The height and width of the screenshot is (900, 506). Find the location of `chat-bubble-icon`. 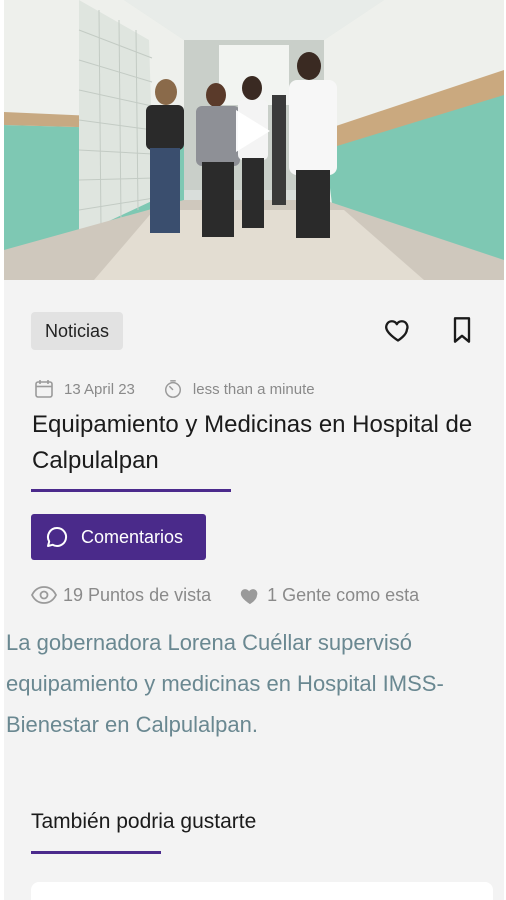

chat-bubble-icon is located at coordinates (57, 536).